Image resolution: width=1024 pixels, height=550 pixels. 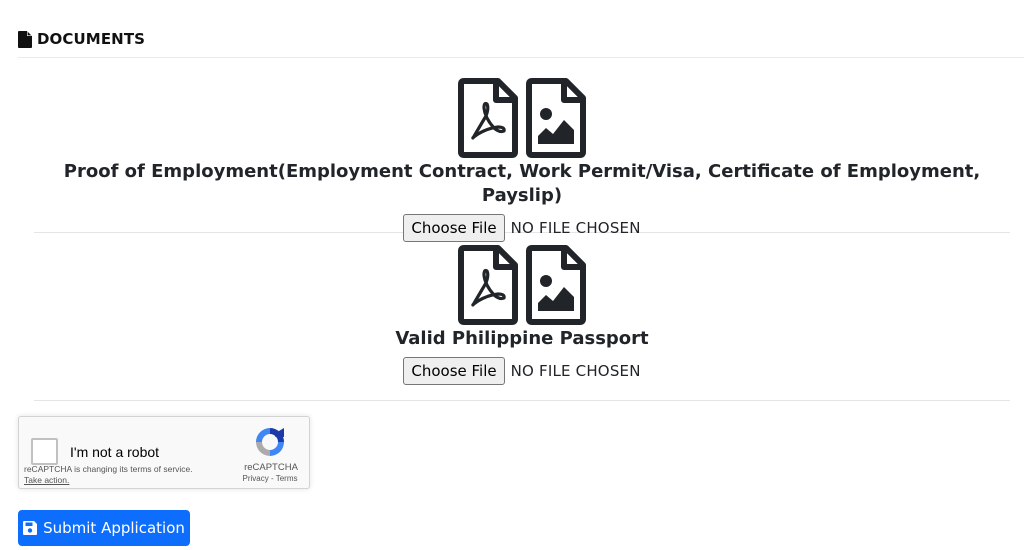 What do you see at coordinates (108, 480) in the screenshot?
I see `take-action-link: Take action.` at bounding box center [108, 480].